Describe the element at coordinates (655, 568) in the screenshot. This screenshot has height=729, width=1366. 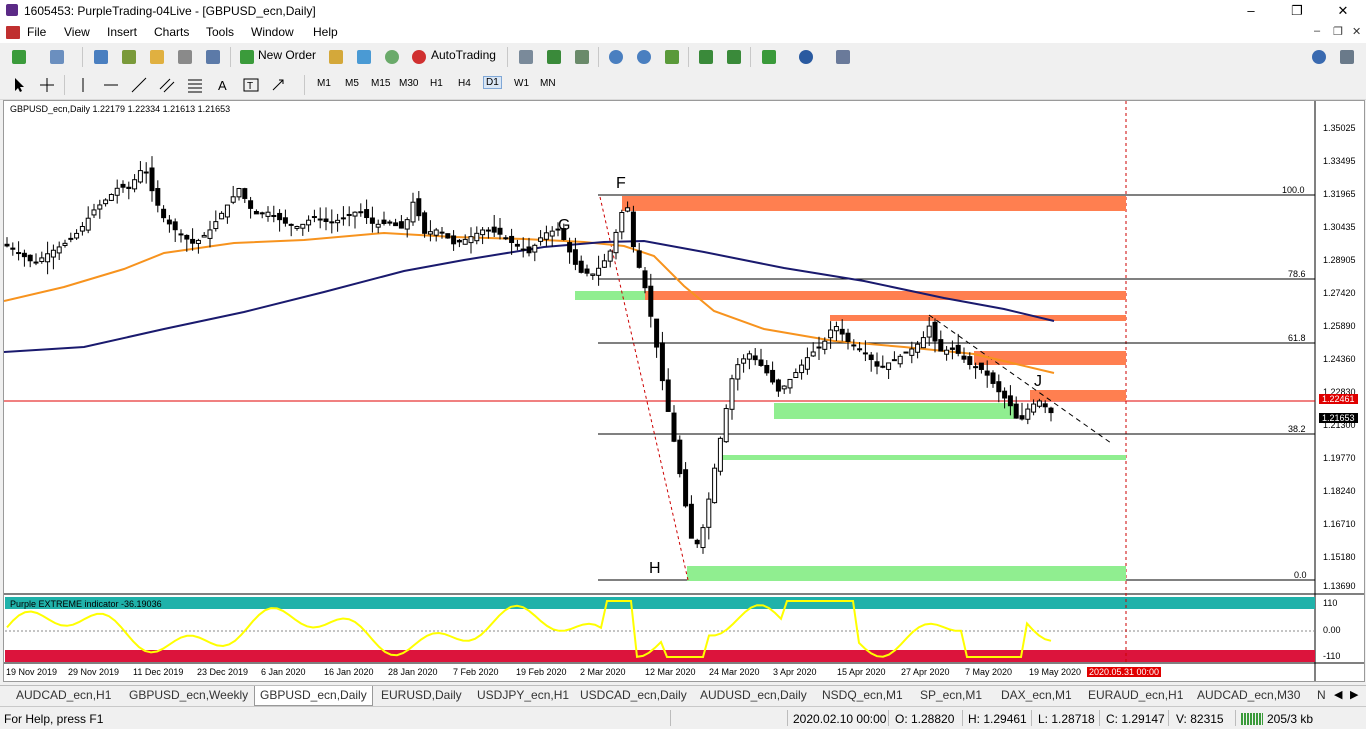
I see `label-h: H` at that location.